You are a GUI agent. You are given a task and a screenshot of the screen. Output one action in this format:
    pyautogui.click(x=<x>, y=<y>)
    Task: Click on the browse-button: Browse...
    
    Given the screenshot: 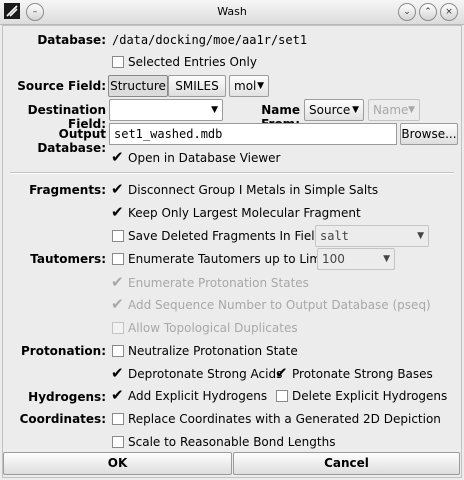 What is the action you would take?
    pyautogui.click(x=429, y=134)
    